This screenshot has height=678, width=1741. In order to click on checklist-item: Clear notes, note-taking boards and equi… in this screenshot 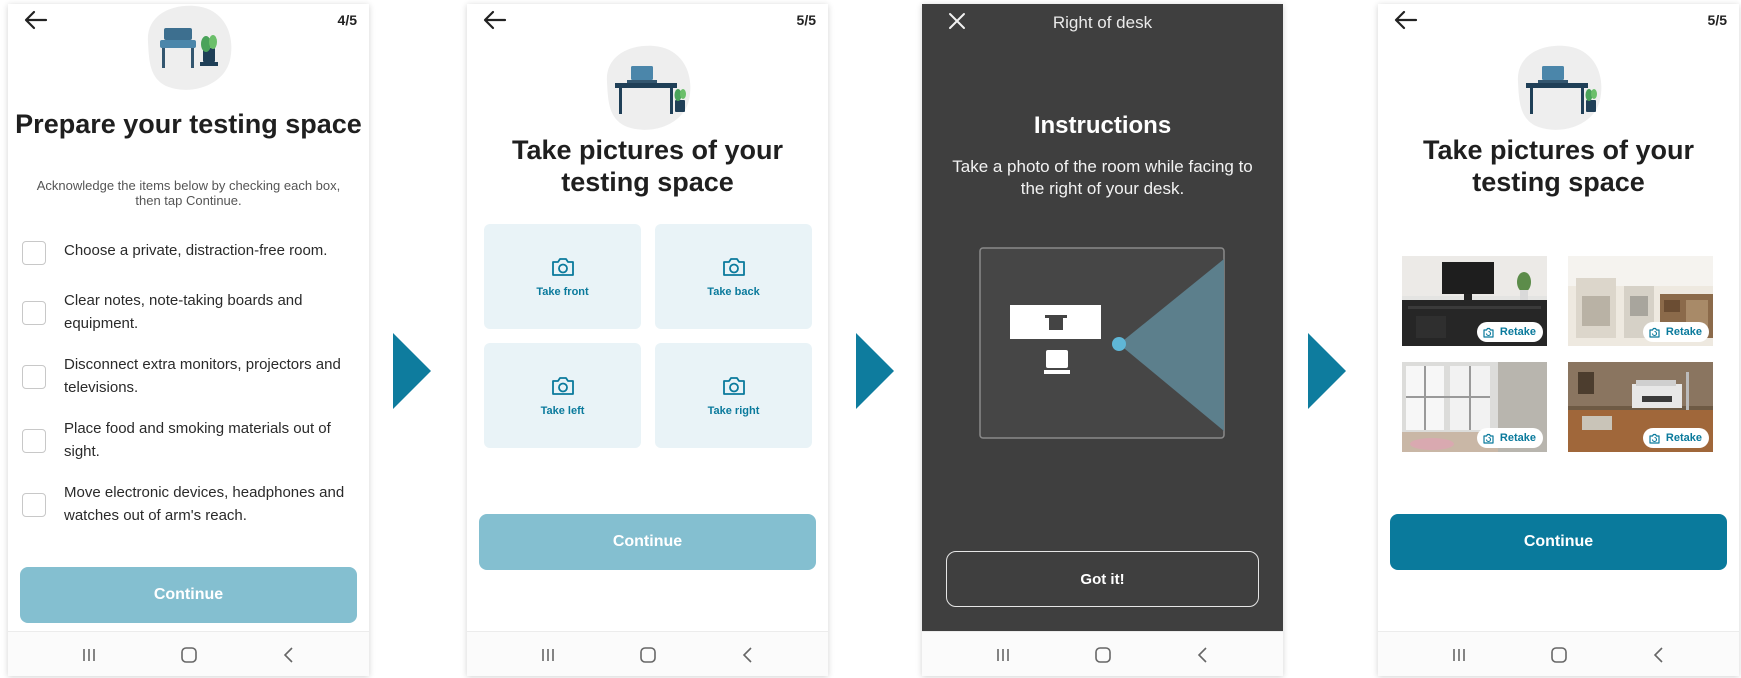, I will do `click(190, 312)`.